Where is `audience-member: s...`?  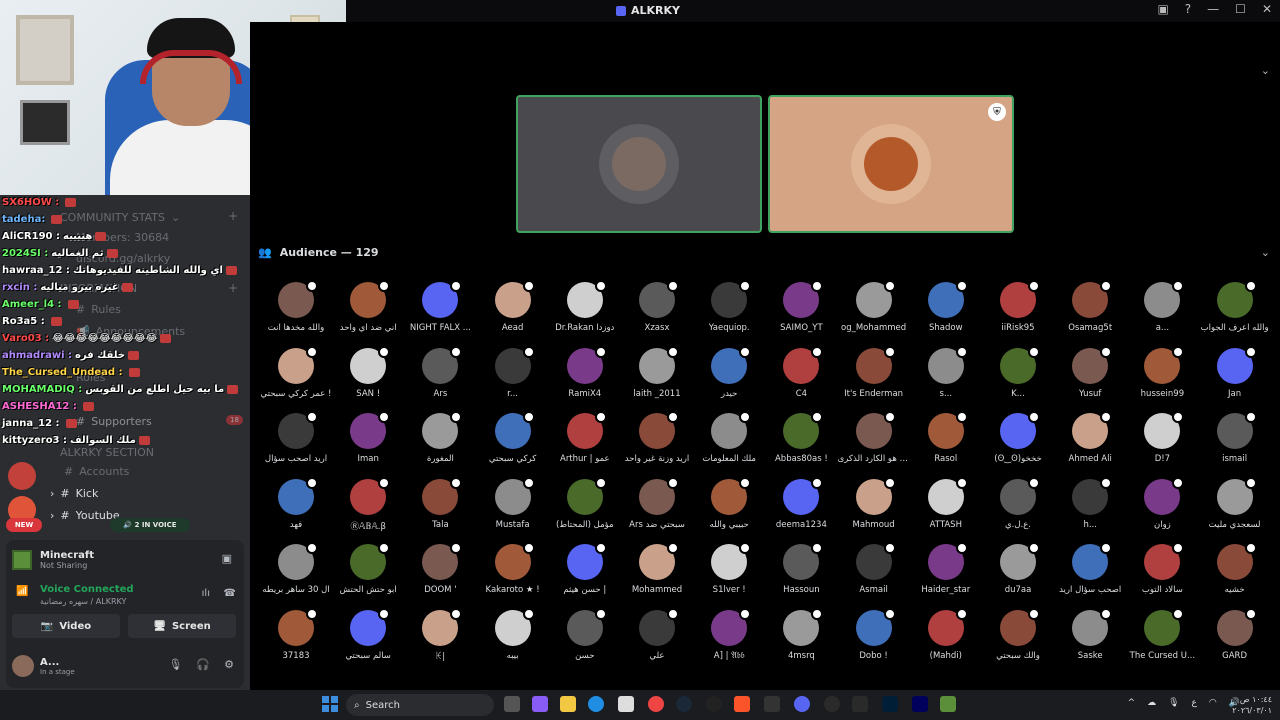
audience-member: s... is located at coordinates (946, 377).